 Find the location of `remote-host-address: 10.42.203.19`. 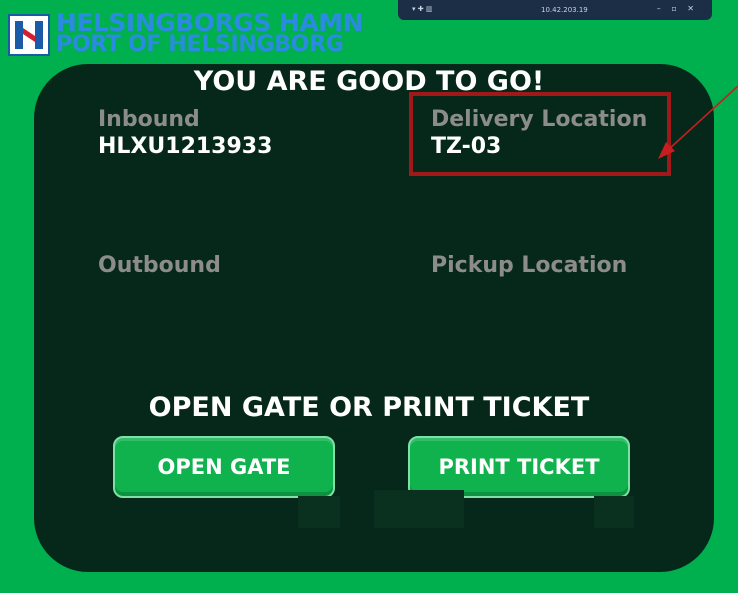

remote-host-address: 10.42.203.19 is located at coordinates (564, 10).